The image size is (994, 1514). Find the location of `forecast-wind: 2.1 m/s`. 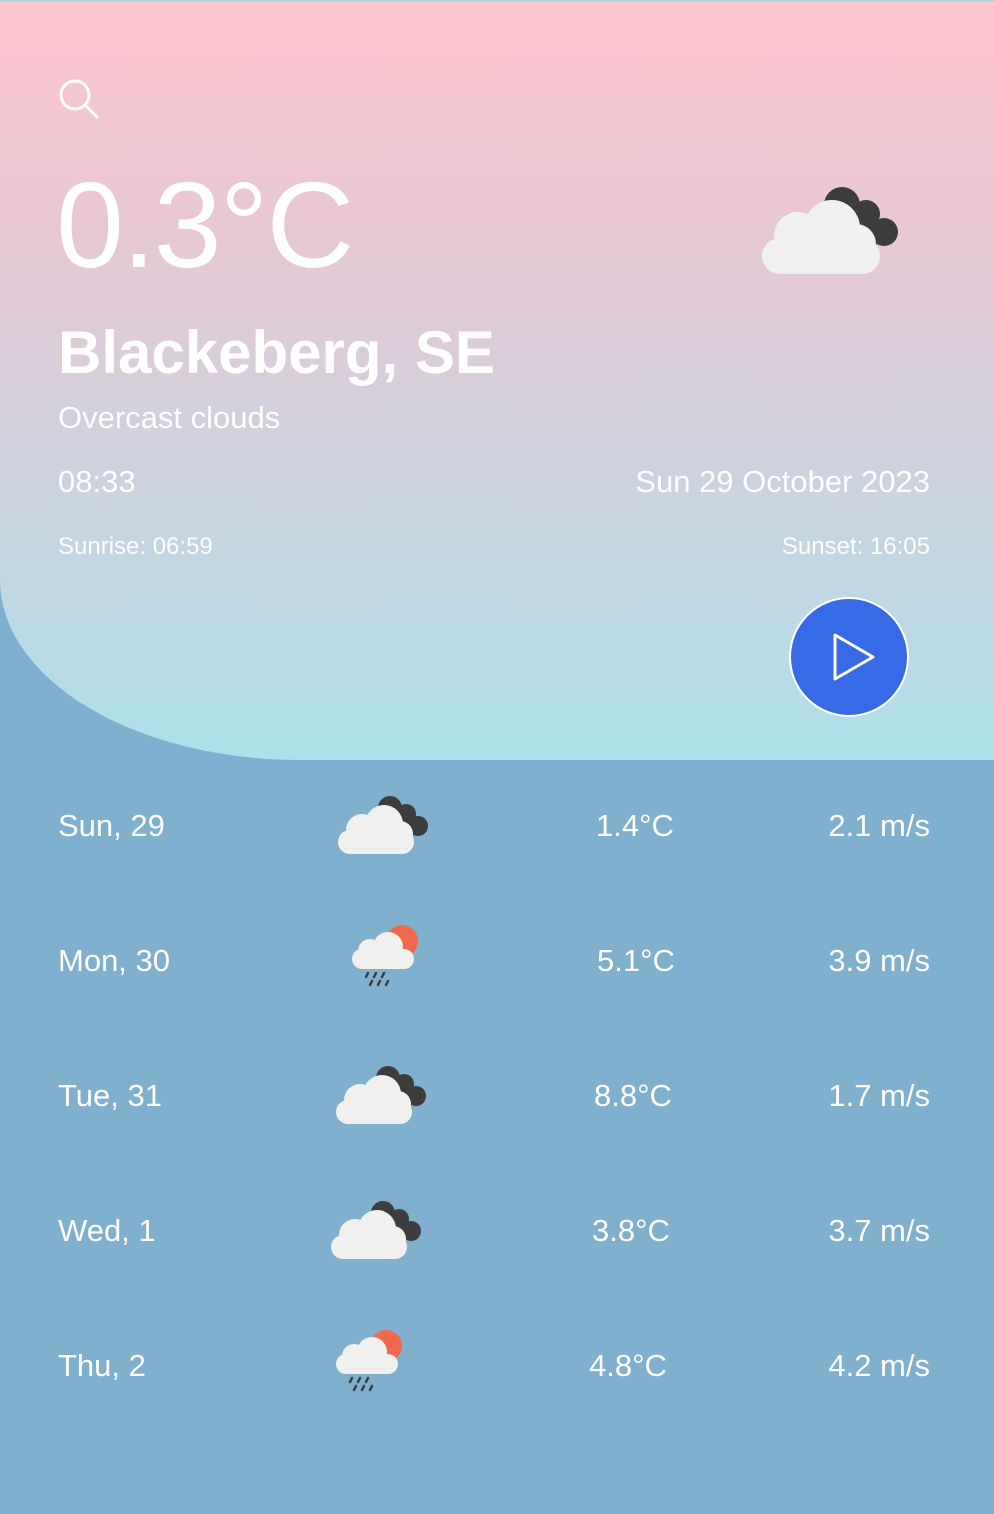

forecast-wind: 2.1 m/s is located at coordinates (879, 825).